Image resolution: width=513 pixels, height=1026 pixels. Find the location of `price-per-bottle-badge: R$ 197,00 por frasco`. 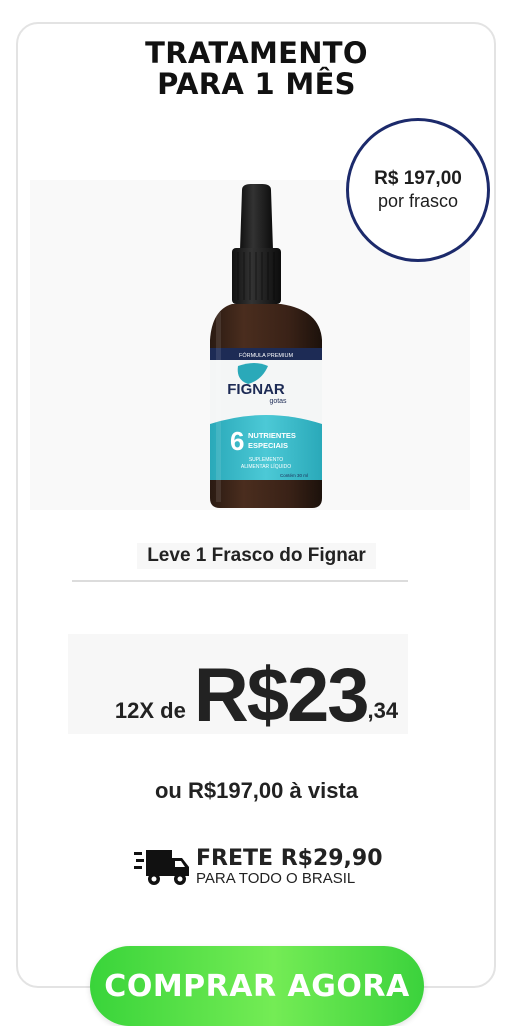

price-per-bottle-badge: R$ 197,00 por frasco is located at coordinates (418, 190).